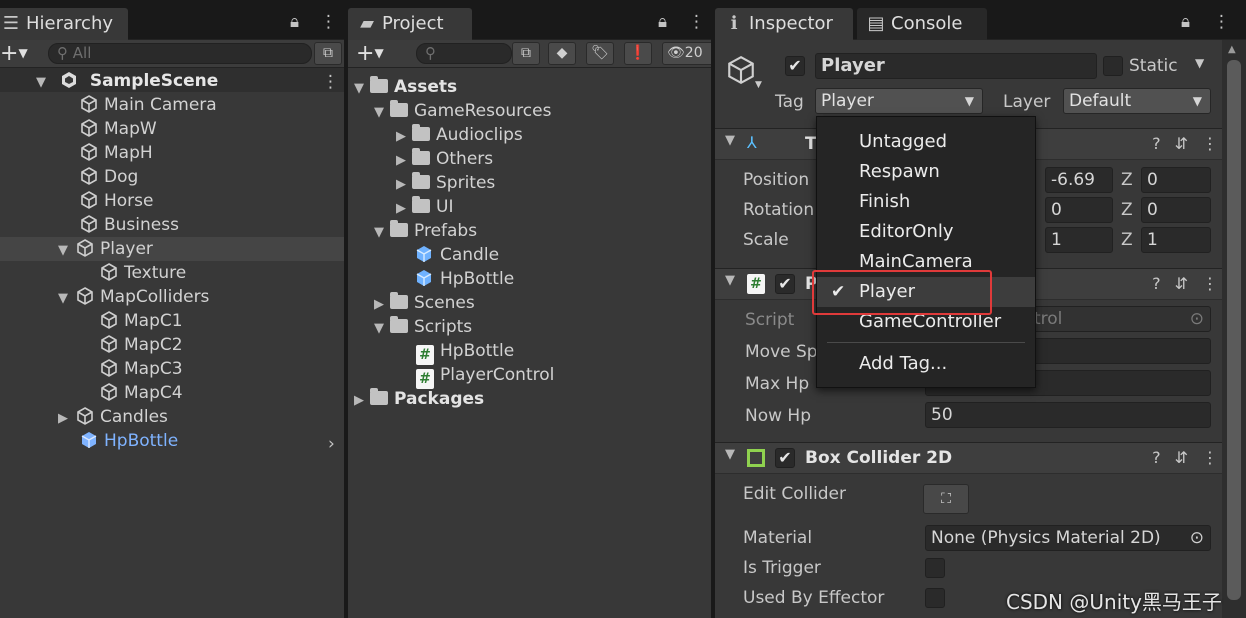  I want to click on list-item-main-camera: Main Camera, so click(147, 105).